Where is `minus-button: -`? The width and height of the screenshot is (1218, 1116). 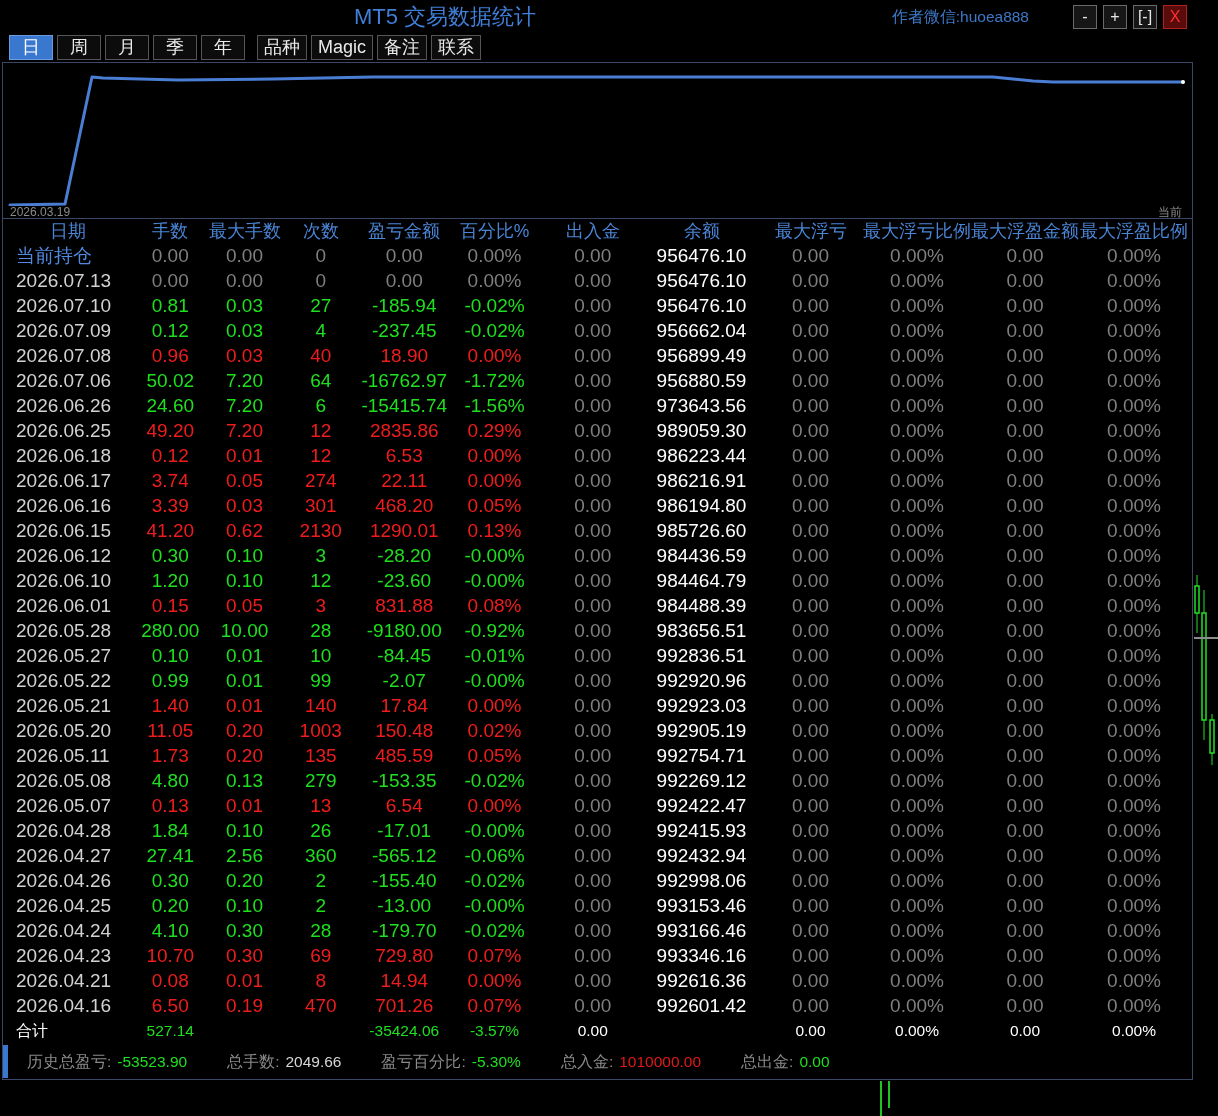 minus-button: - is located at coordinates (1085, 16).